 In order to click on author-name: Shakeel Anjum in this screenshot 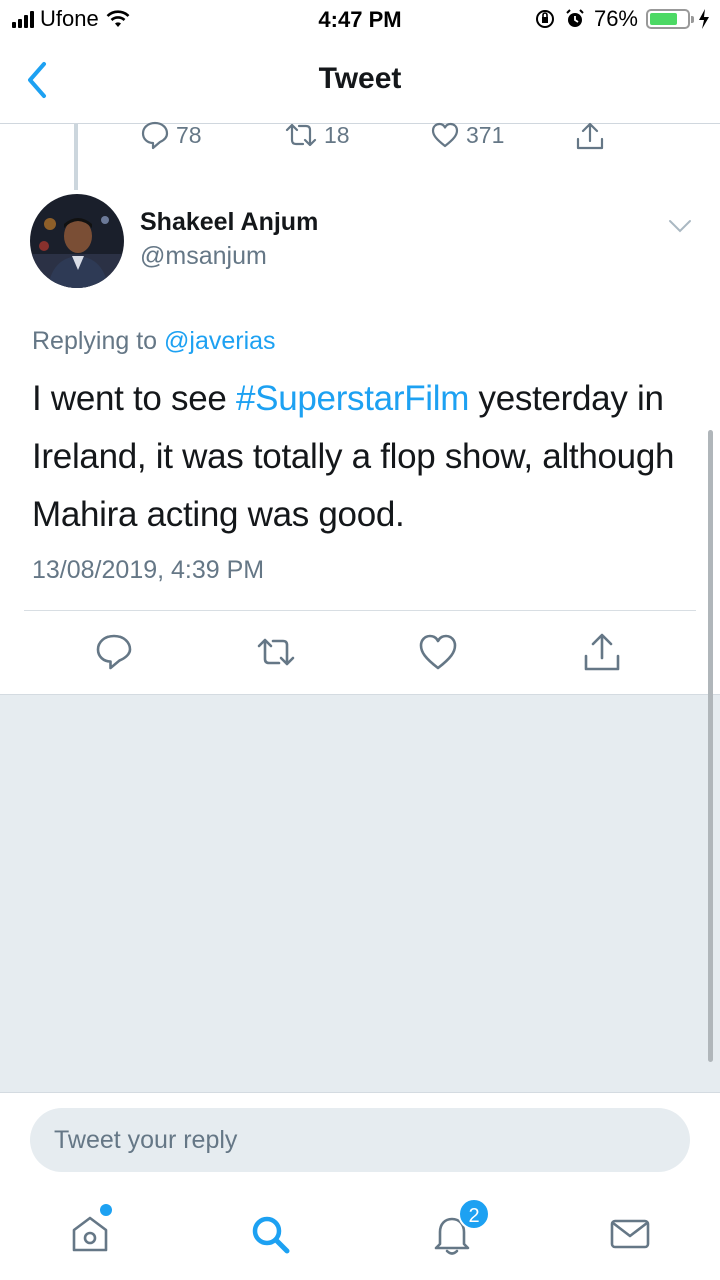, I will do `click(229, 222)`.